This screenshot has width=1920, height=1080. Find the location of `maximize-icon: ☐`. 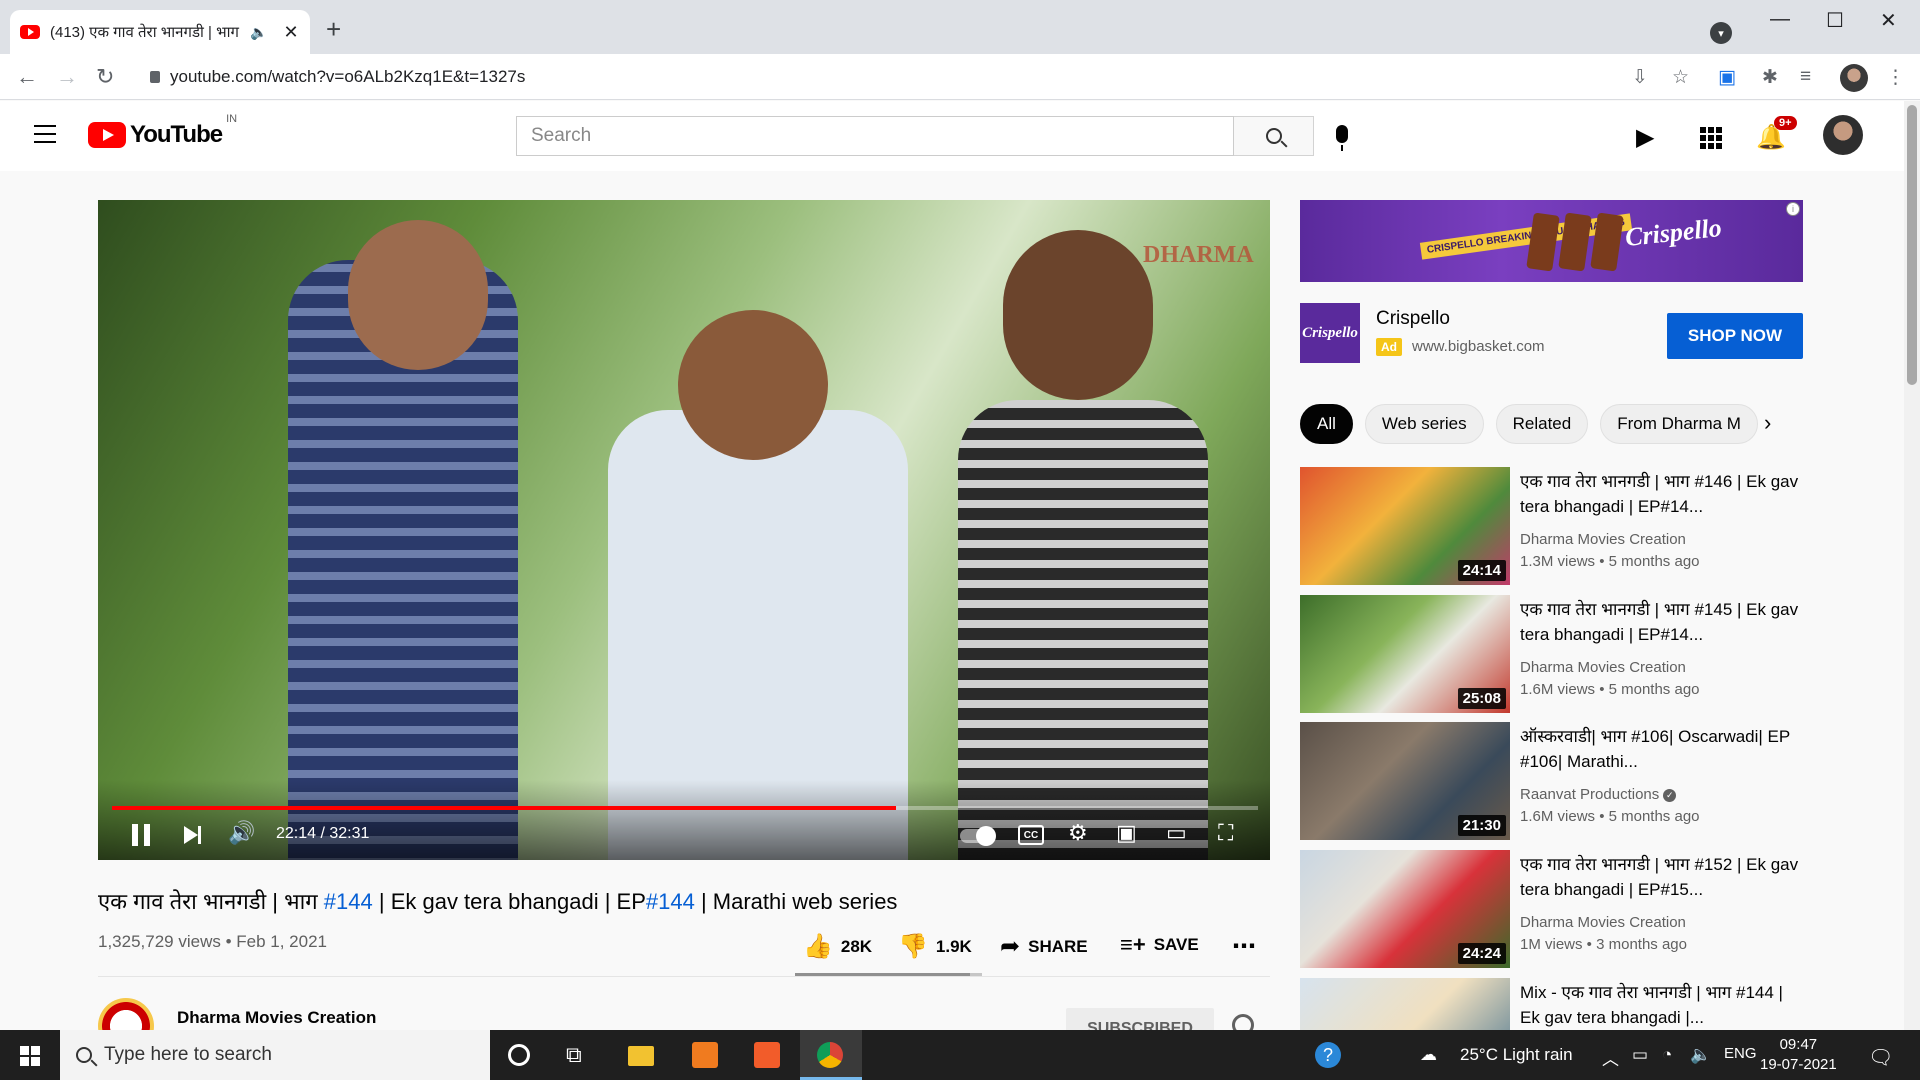

maximize-icon: ☐ is located at coordinates (1835, 20).